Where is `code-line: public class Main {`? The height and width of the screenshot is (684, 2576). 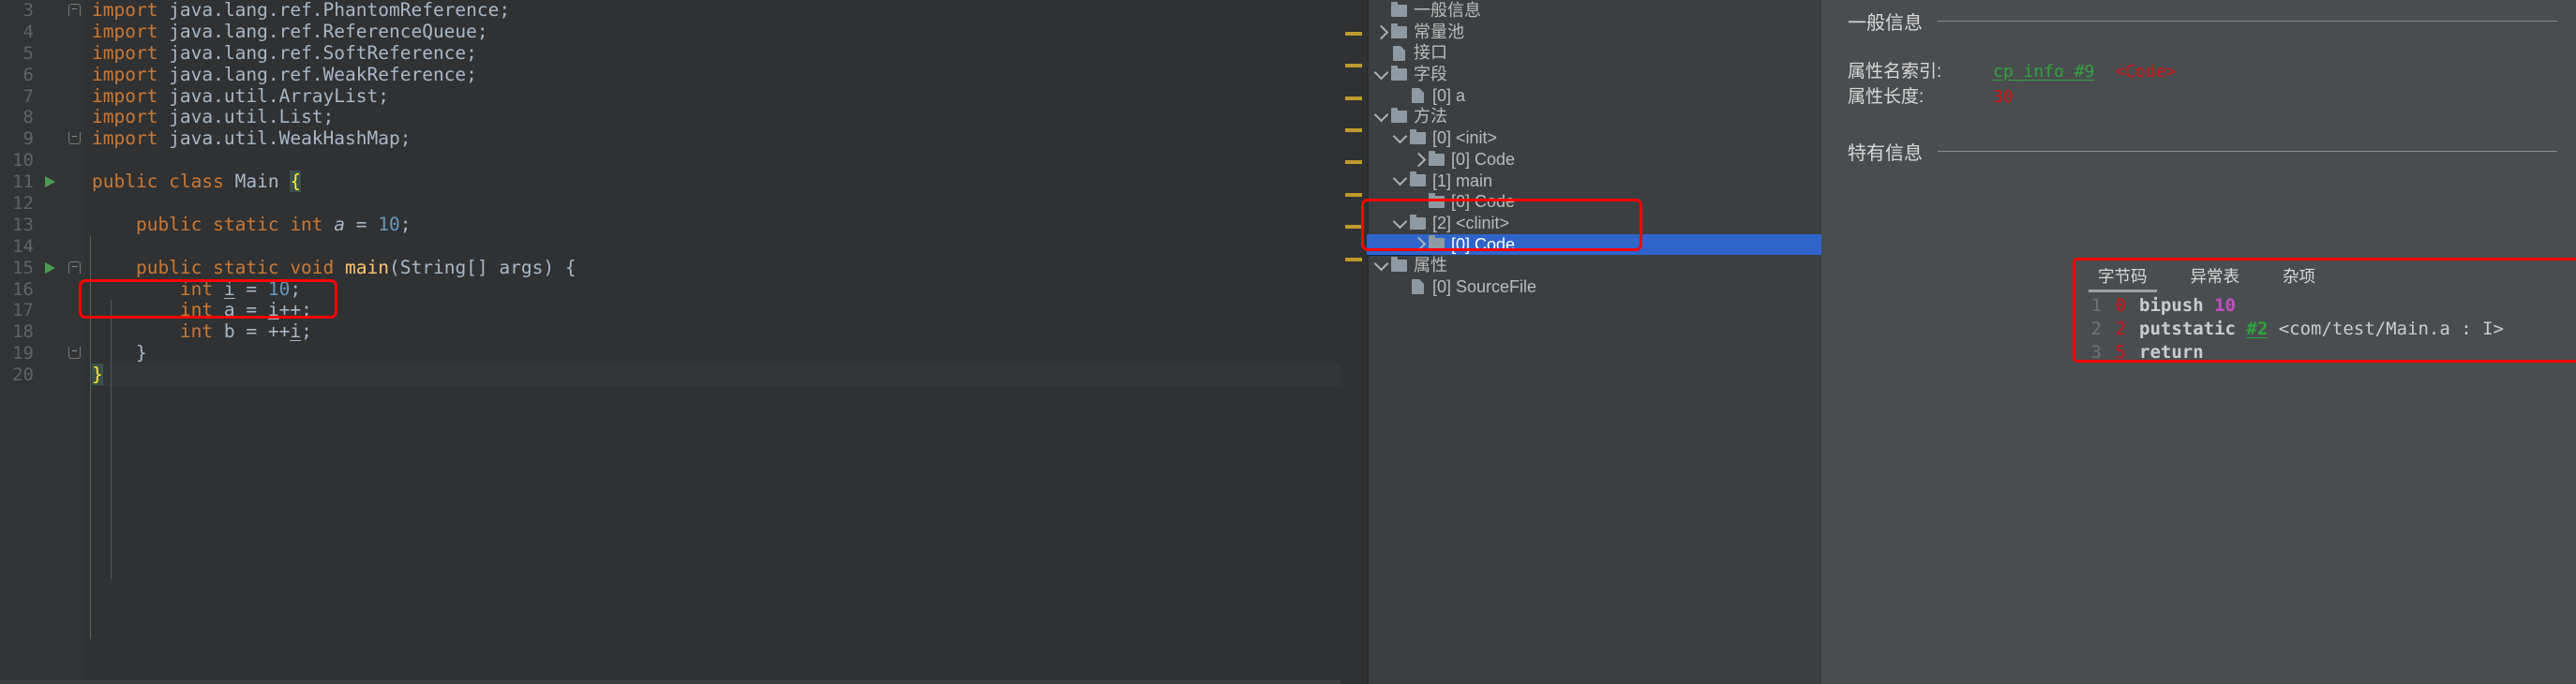
code-line: public class Main { is located at coordinates (716, 182).